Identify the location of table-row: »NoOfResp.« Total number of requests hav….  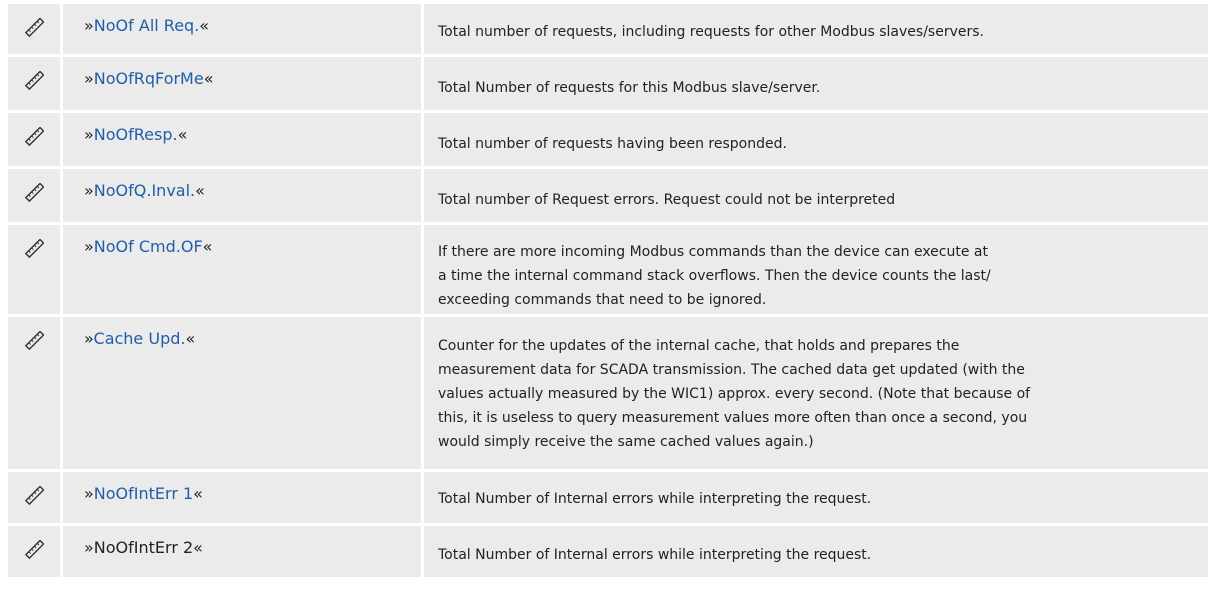
(608, 139).